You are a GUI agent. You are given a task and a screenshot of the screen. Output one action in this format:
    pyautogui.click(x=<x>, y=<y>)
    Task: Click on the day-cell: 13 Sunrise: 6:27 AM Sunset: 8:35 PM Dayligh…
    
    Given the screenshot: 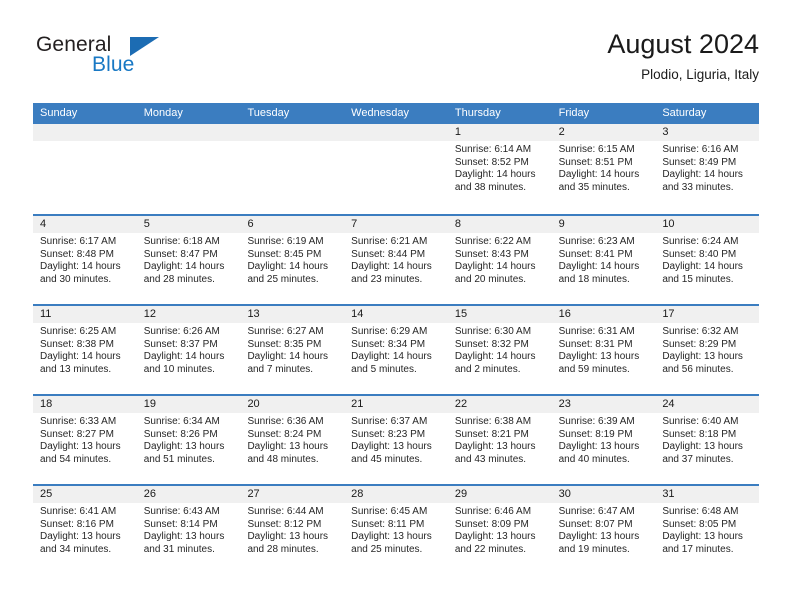 What is the action you would take?
    pyautogui.click(x=292, y=350)
    